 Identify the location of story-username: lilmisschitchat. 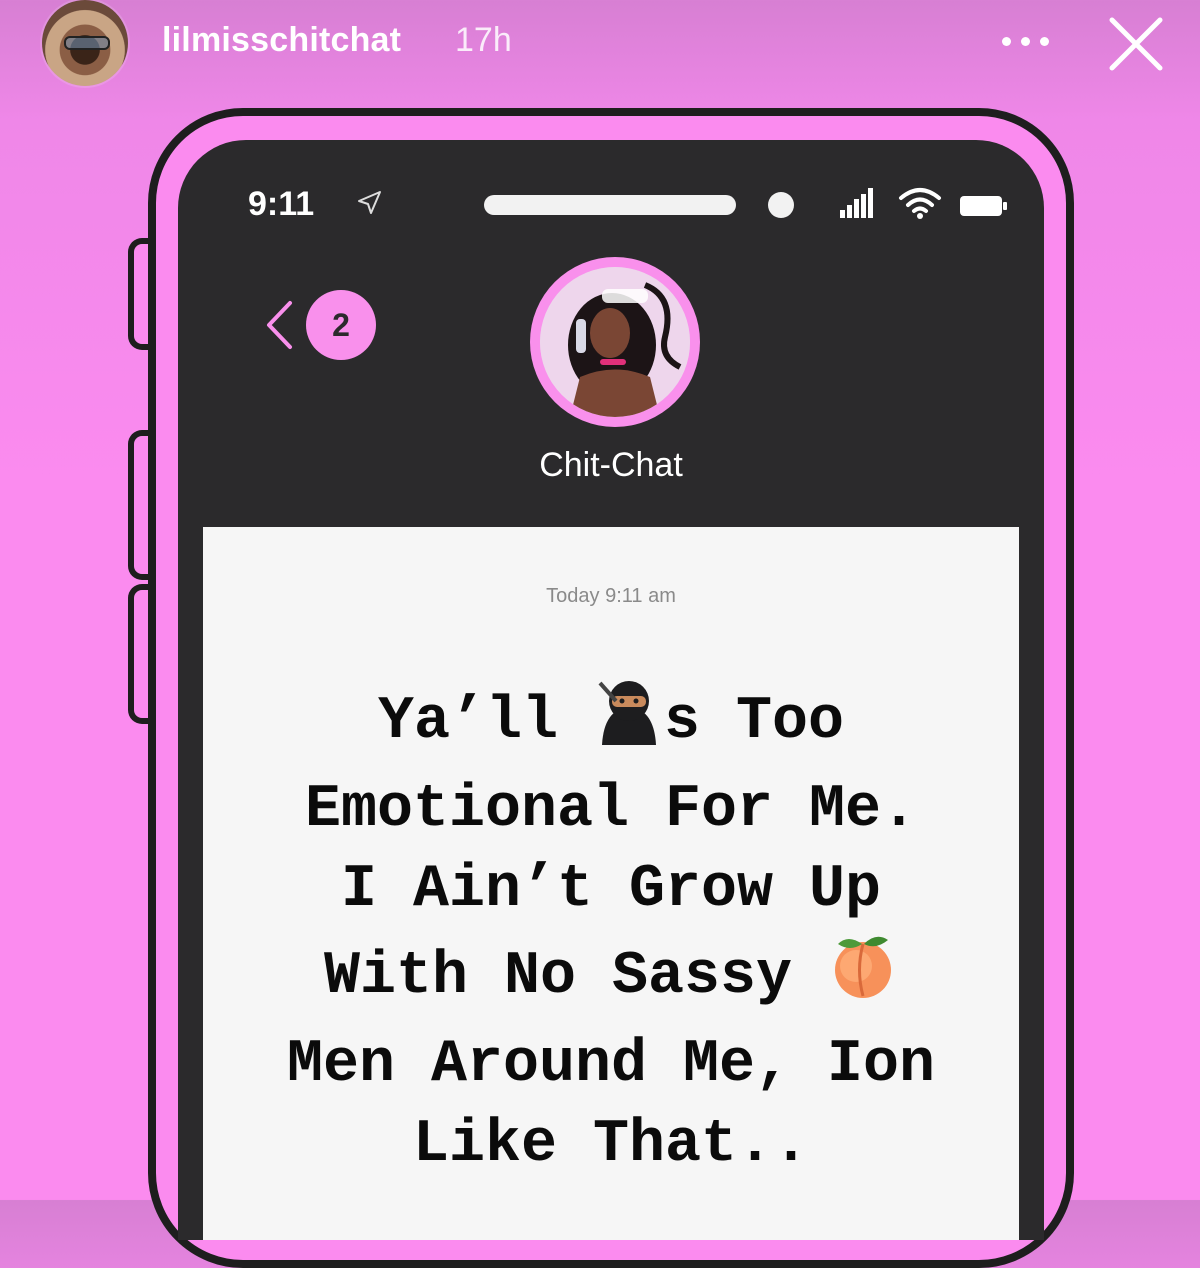
(281, 40).